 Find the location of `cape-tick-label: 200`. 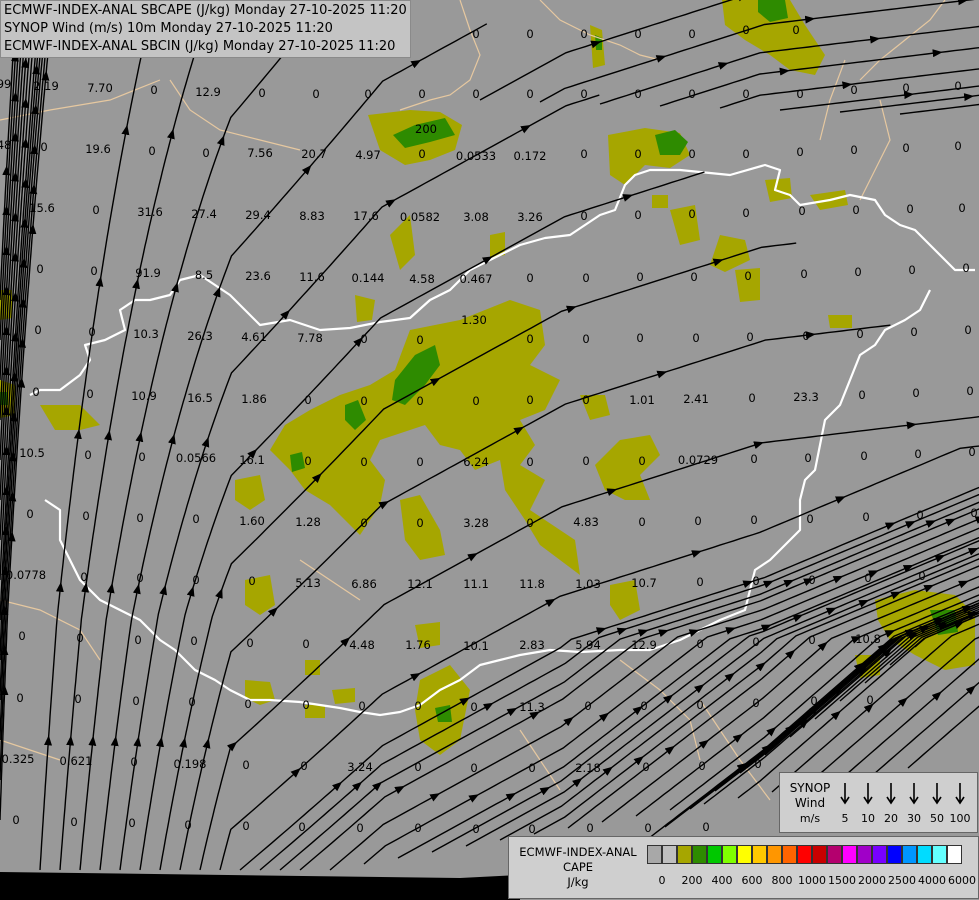

cape-tick-label: 200 is located at coordinates (692, 880).